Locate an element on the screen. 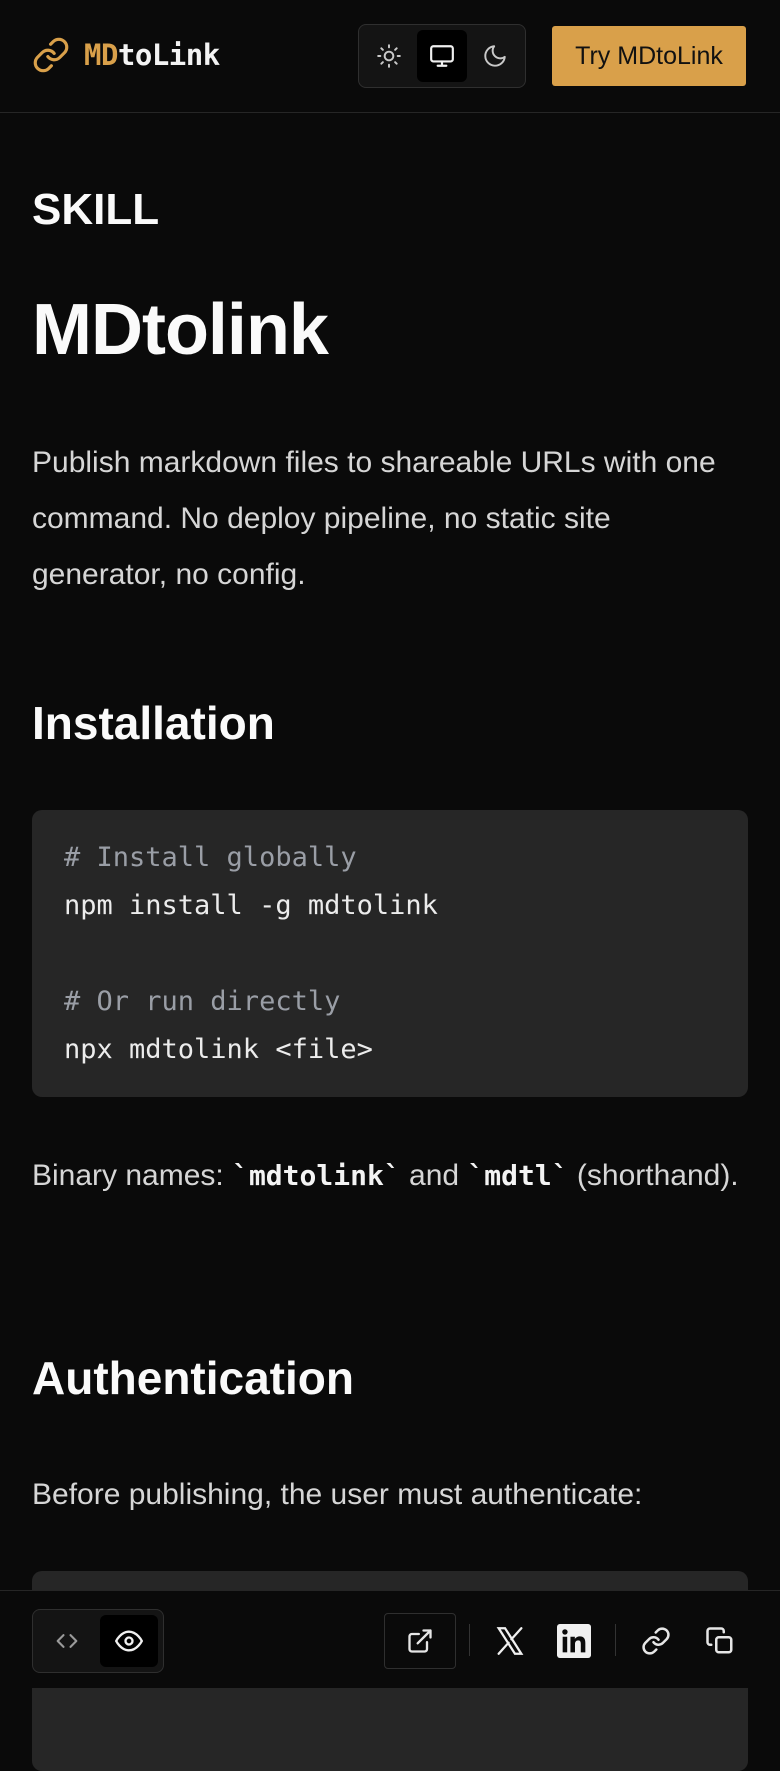  bottom-toolbar is located at coordinates (390, 1639).